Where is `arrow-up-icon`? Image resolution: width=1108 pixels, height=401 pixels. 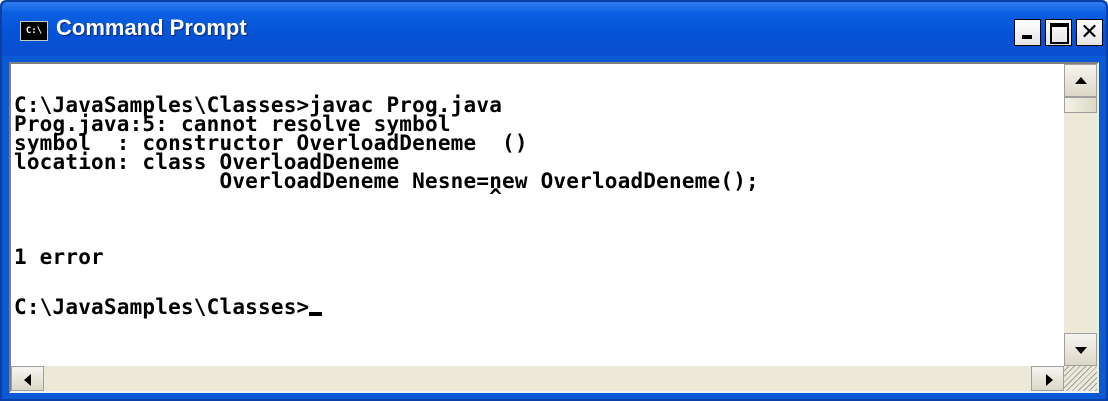
arrow-up-icon is located at coordinates (1081, 80).